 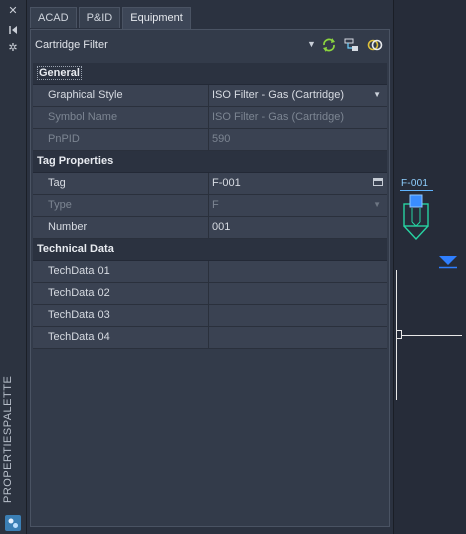 I want to click on property-row-type: Type F ▼, so click(x=210, y=206).